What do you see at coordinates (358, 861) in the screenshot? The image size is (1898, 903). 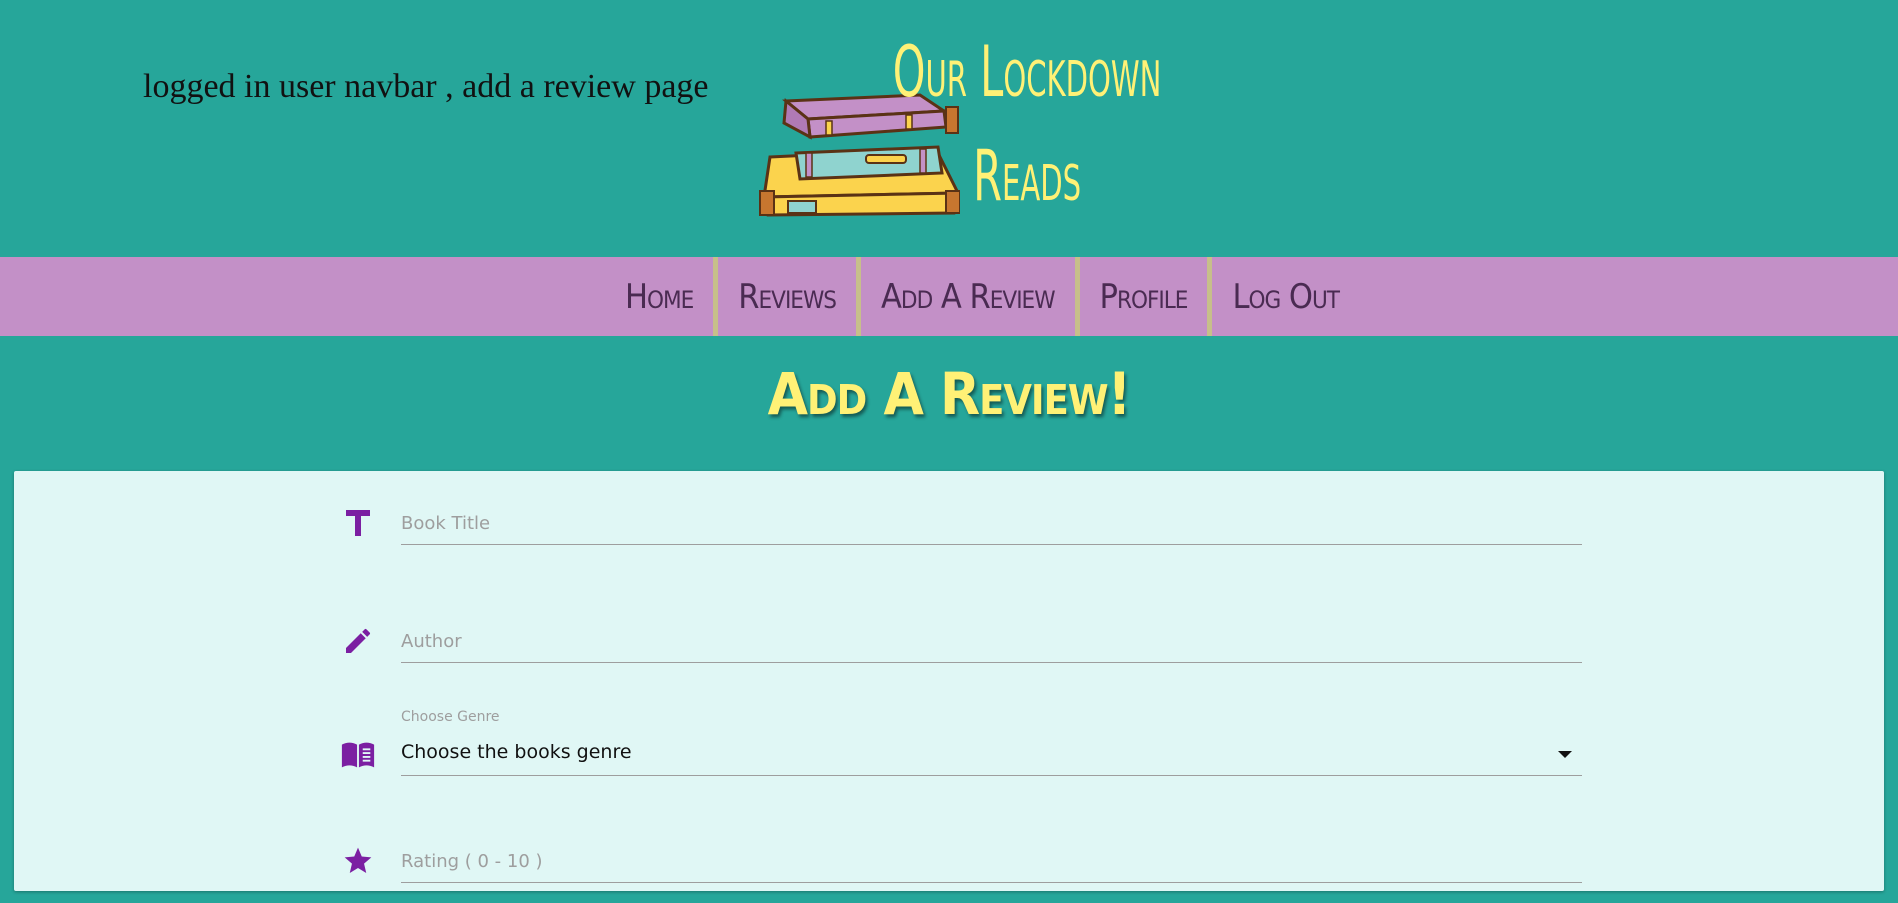 I see `star-icon` at bounding box center [358, 861].